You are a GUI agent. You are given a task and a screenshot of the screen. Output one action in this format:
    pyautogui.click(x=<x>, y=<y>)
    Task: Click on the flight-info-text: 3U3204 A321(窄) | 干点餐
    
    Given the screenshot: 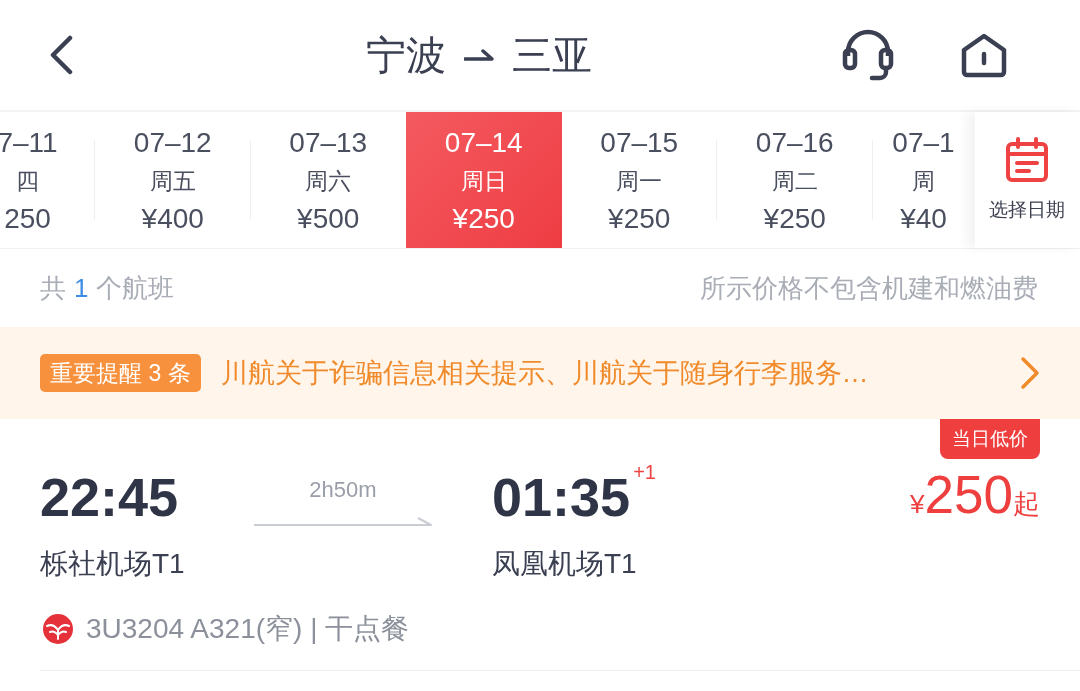 What is the action you would take?
    pyautogui.click(x=248, y=629)
    